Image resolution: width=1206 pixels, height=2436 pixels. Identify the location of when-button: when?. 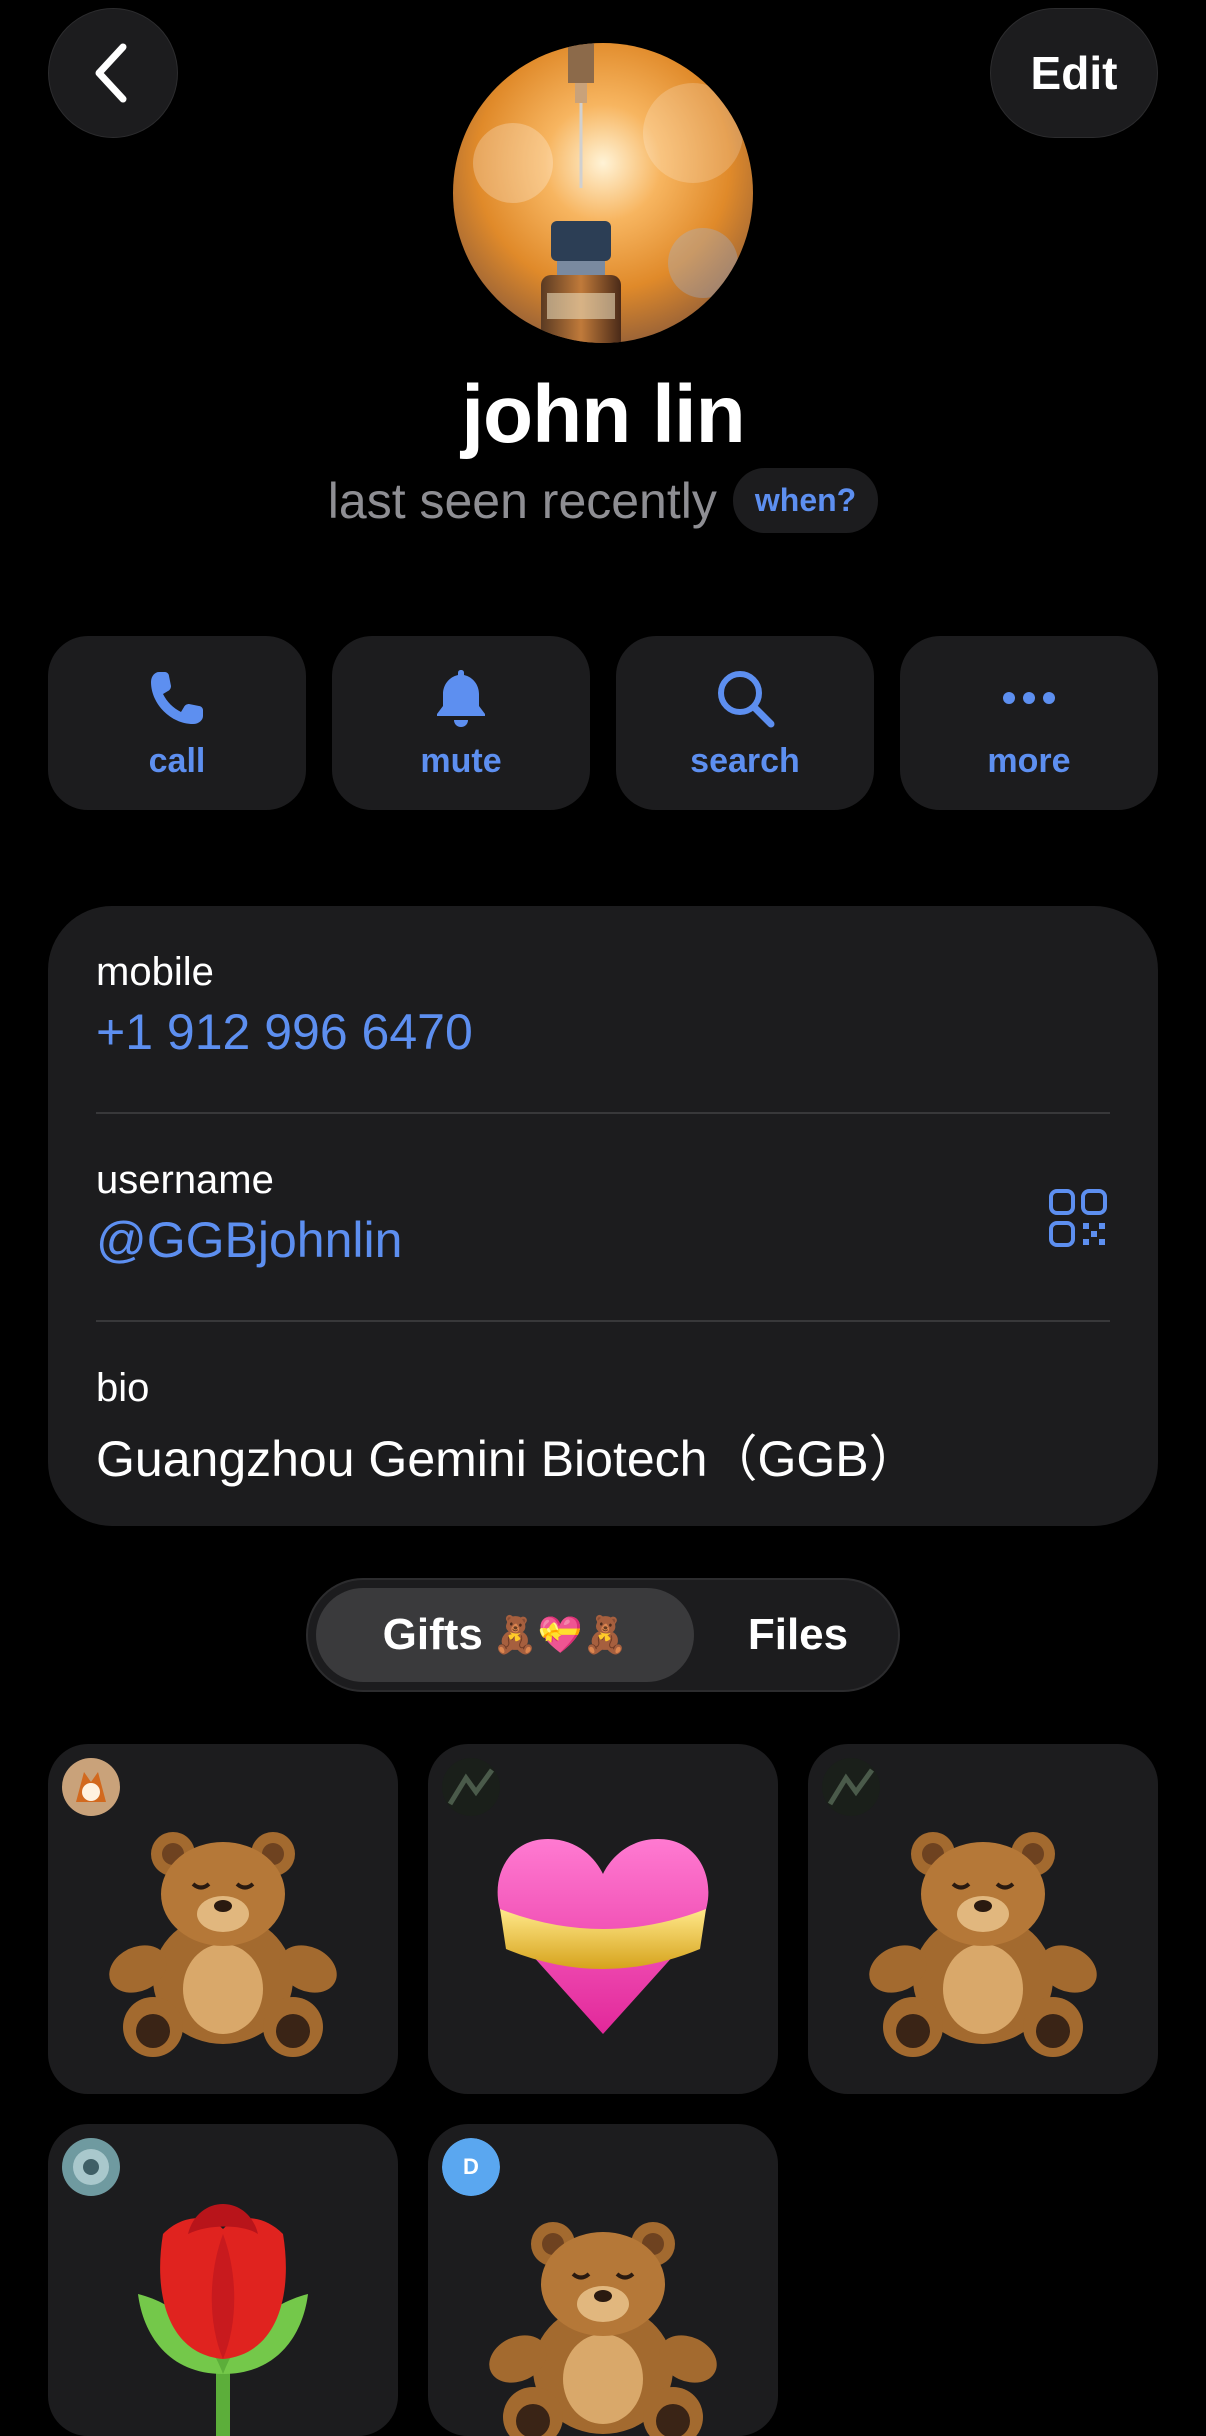
(805, 500).